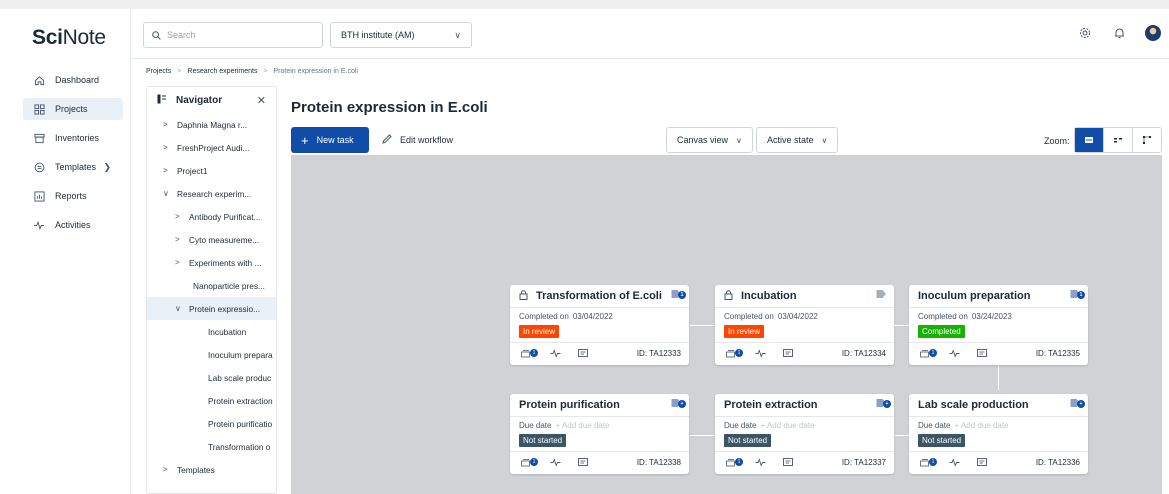 The width and height of the screenshot is (1169, 494). What do you see at coordinates (882, 294) in the screenshot?
I see `tag-icon` at bounding box center [882, 294].